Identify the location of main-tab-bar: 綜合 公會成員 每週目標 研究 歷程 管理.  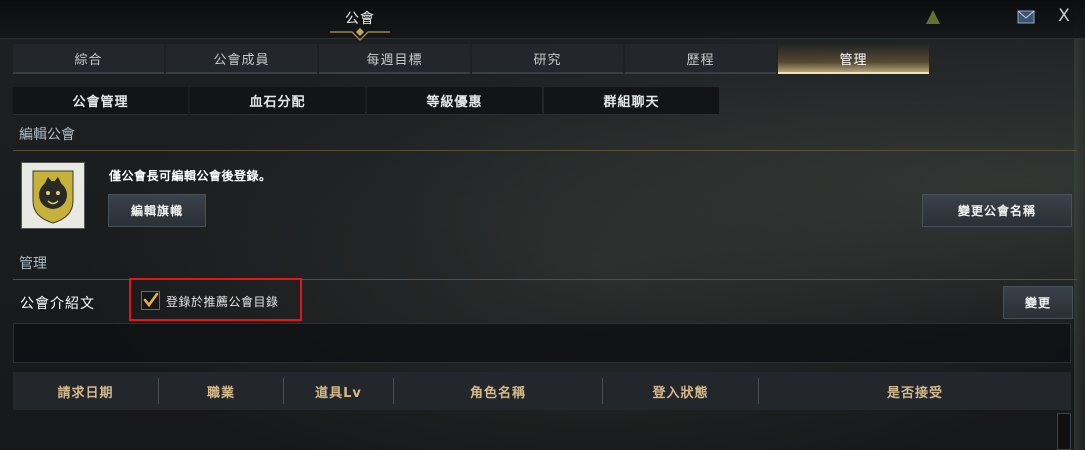
(472, 59).